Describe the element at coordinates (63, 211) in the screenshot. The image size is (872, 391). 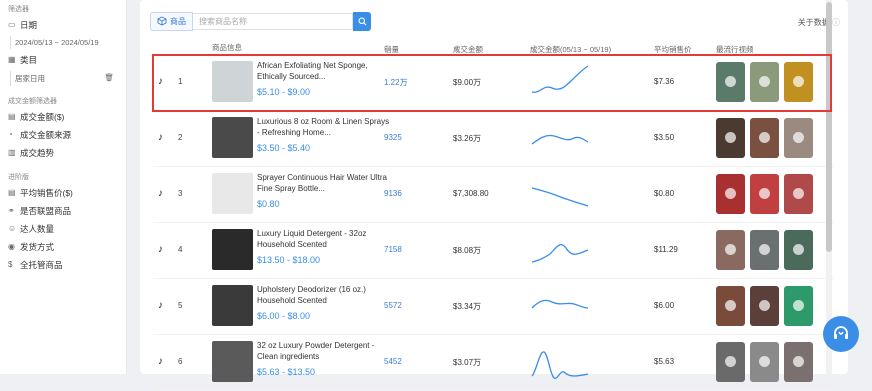
I see `sidebar-item-affiliate: ⚭ 是否联盟商品` at that location.